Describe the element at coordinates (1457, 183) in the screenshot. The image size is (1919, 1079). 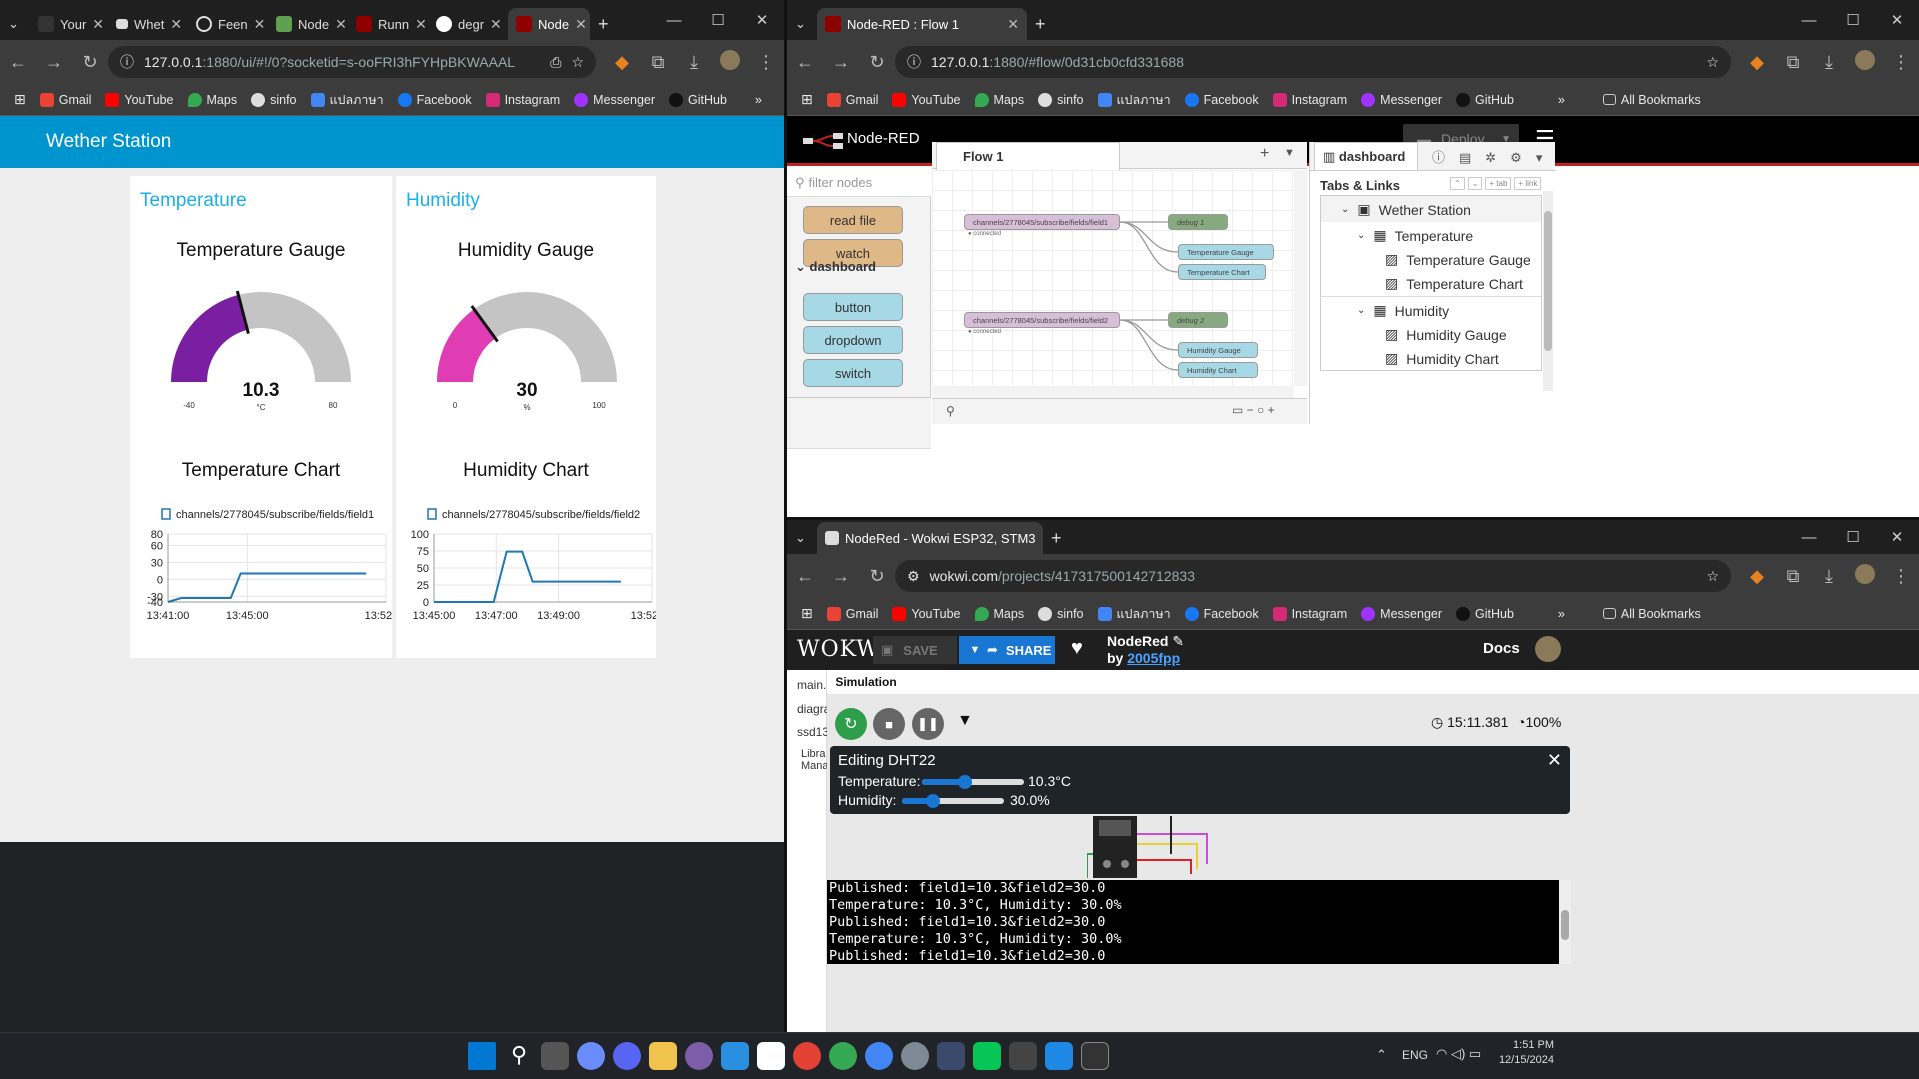
I see `collapse-icon: ⌃` at that location.